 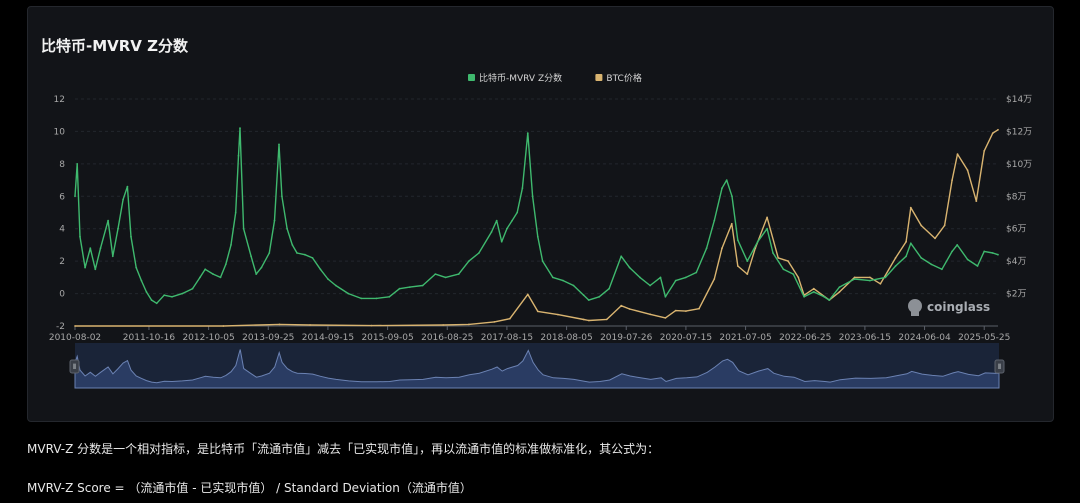 What do you see at coordinates (268, 338) in the screenshot?
I see `x-tick-label: 2013-09-25` at bounding box center [268, 338].